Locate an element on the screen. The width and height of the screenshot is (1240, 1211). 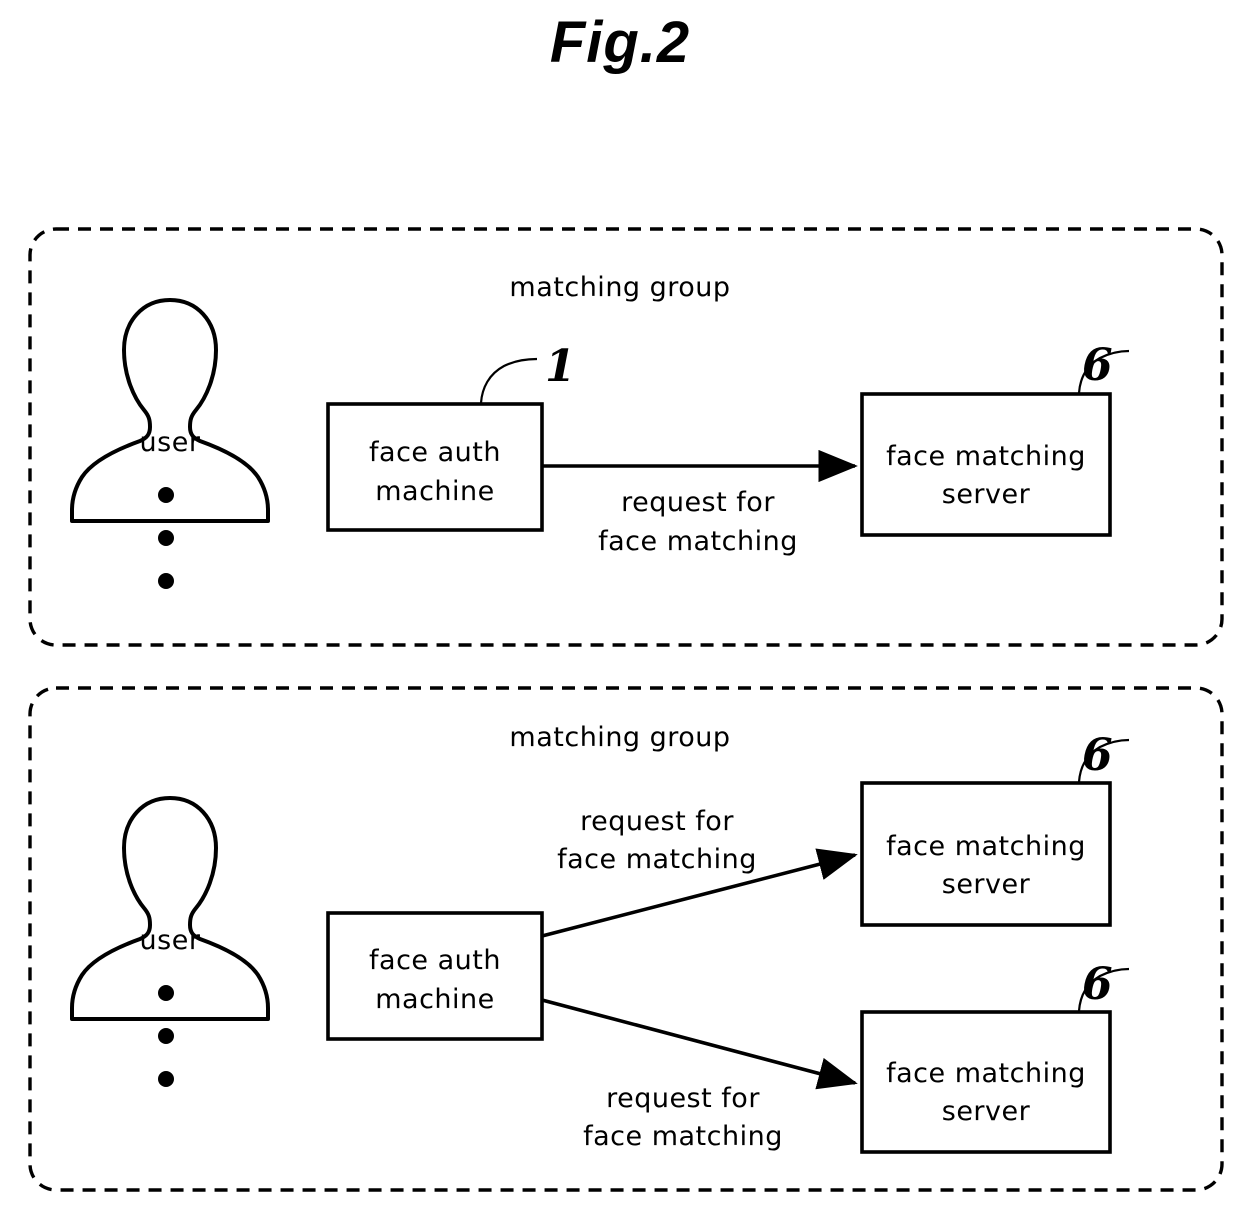
bottom-panel-group-label: matching group is located at coordinates (619, 737).